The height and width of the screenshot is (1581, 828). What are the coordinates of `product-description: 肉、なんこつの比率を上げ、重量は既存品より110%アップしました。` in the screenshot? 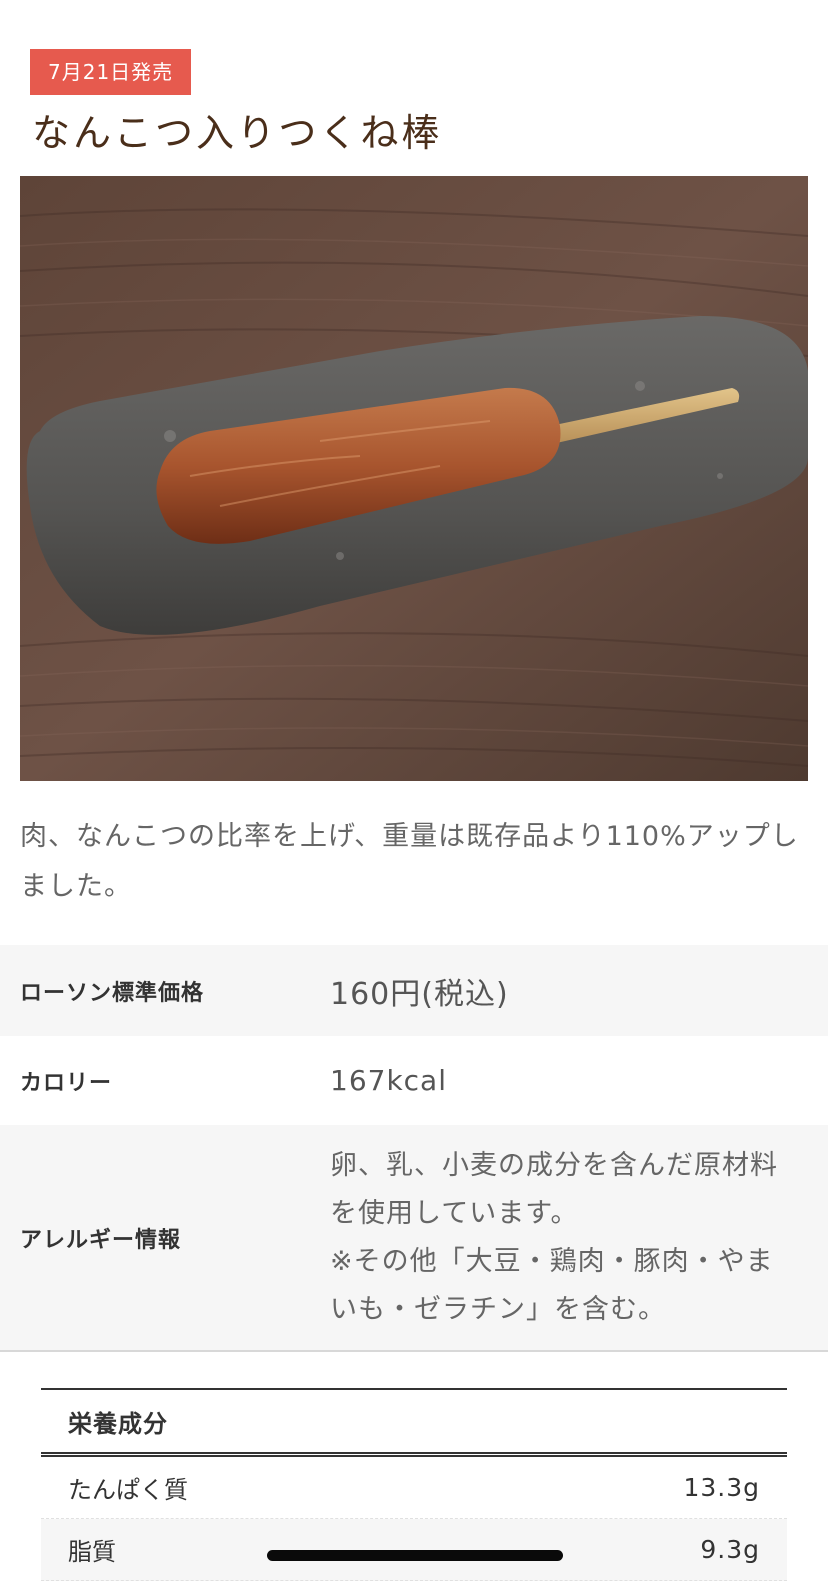 It's located at (409, 861).